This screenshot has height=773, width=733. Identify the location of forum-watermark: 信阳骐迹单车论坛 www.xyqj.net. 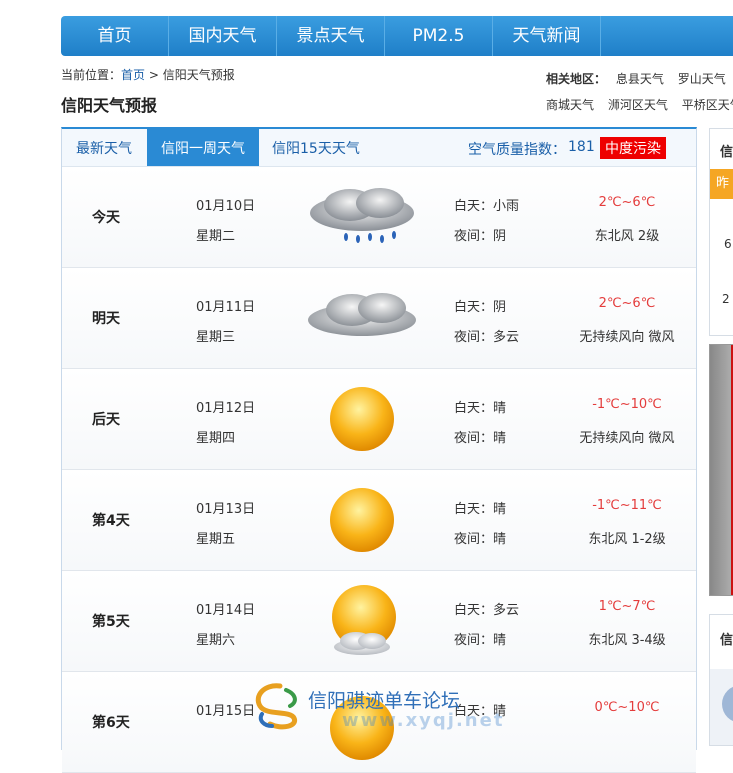
(376, 707).